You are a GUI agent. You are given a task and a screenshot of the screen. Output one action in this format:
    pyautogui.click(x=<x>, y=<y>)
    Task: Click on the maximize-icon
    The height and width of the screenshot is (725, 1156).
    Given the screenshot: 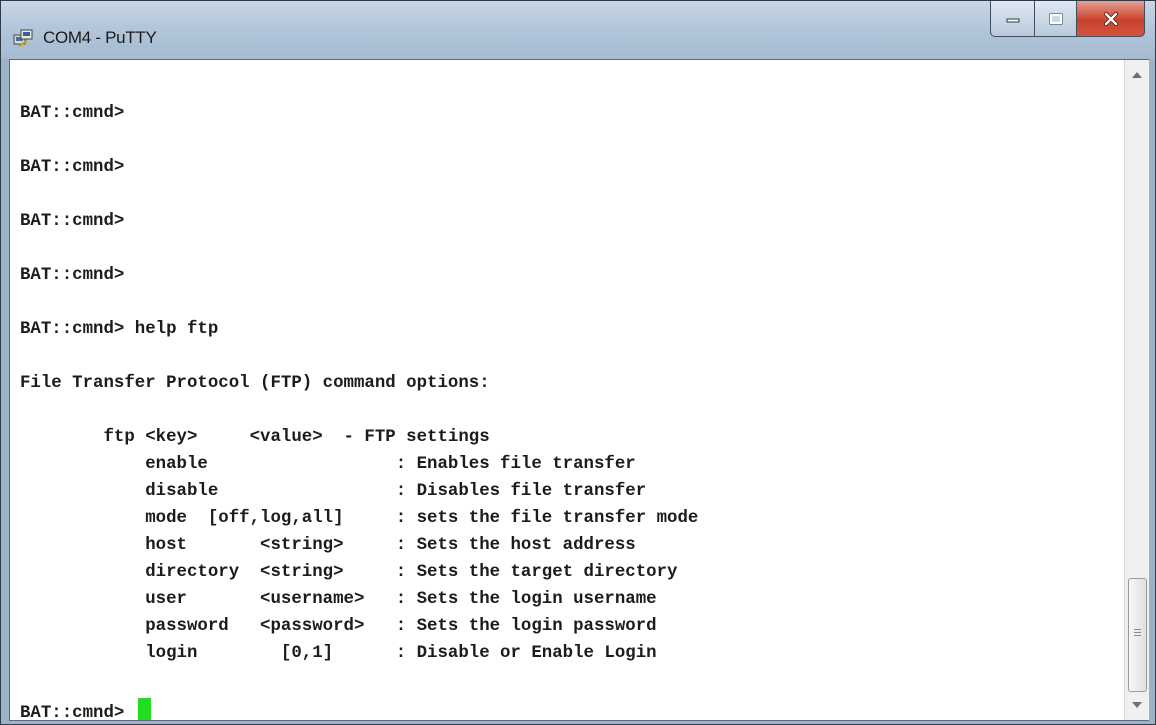 What is the action you would take?
    pyautogui.click(x=1055, y=18)
    